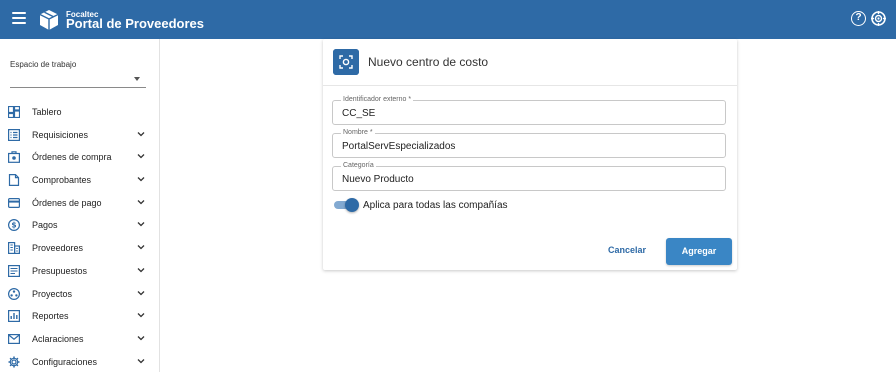 The height and width of the screenshot is (373, 896). Describe the element at coordinates (62, 180) in the screenshot. I see `sidebar-item-label: Comprobantes` at that location.